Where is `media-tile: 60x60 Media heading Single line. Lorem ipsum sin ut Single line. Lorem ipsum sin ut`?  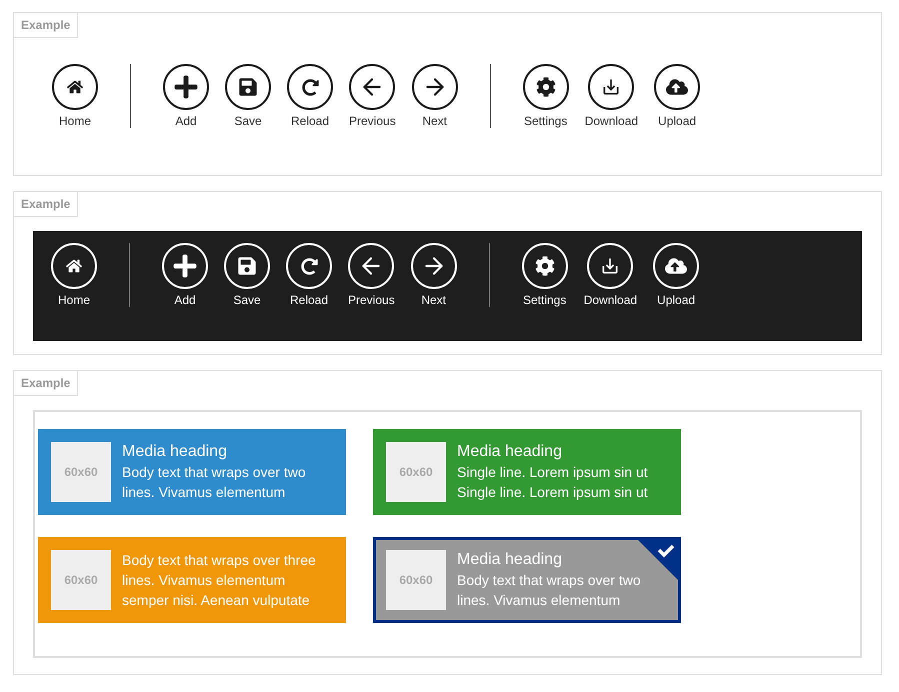
media-tile: 60x60 Media heading Single line. Lorem ipsum sin ut Single line. Lorem ipsum sin ut is located at coordinates (527, 472).